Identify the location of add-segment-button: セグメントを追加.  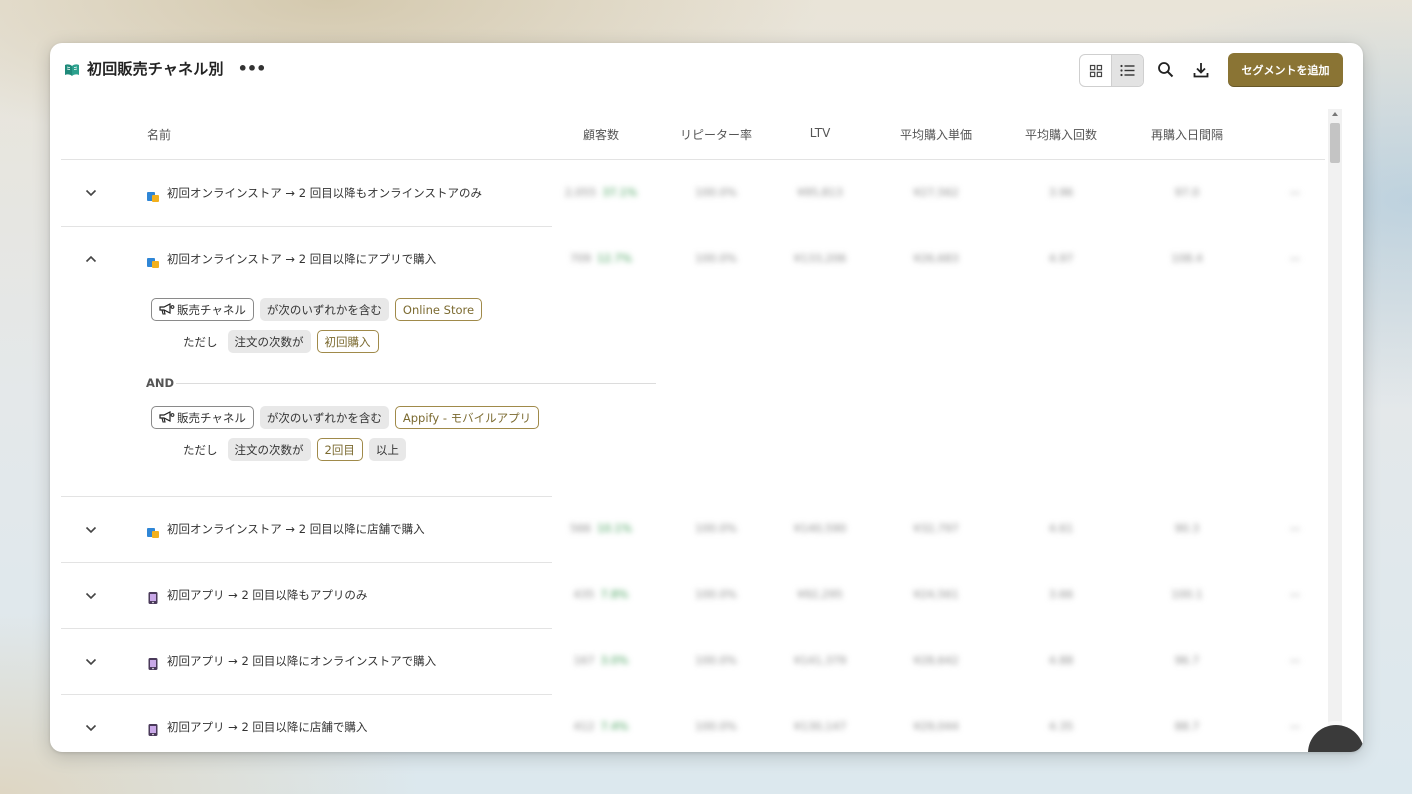
(1285, 70).